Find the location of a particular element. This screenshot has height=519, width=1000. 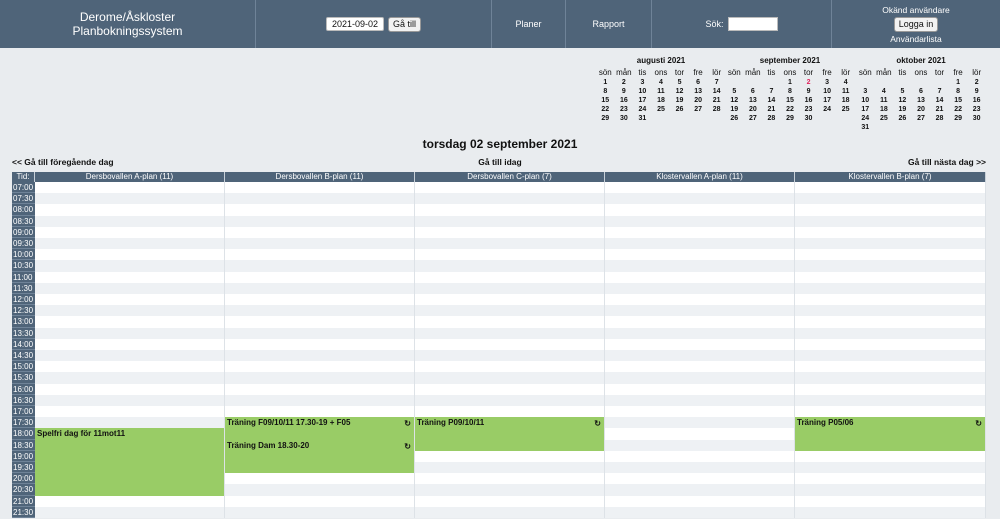

calendar-day: 16 is located at coordinates (976, 100).